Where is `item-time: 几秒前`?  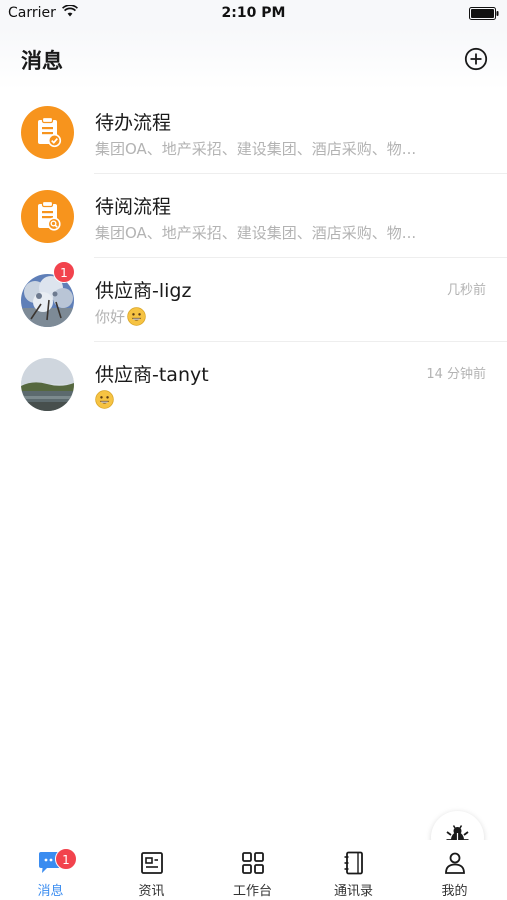 item-time: 几秒前 is located at coordinates (466, 290).